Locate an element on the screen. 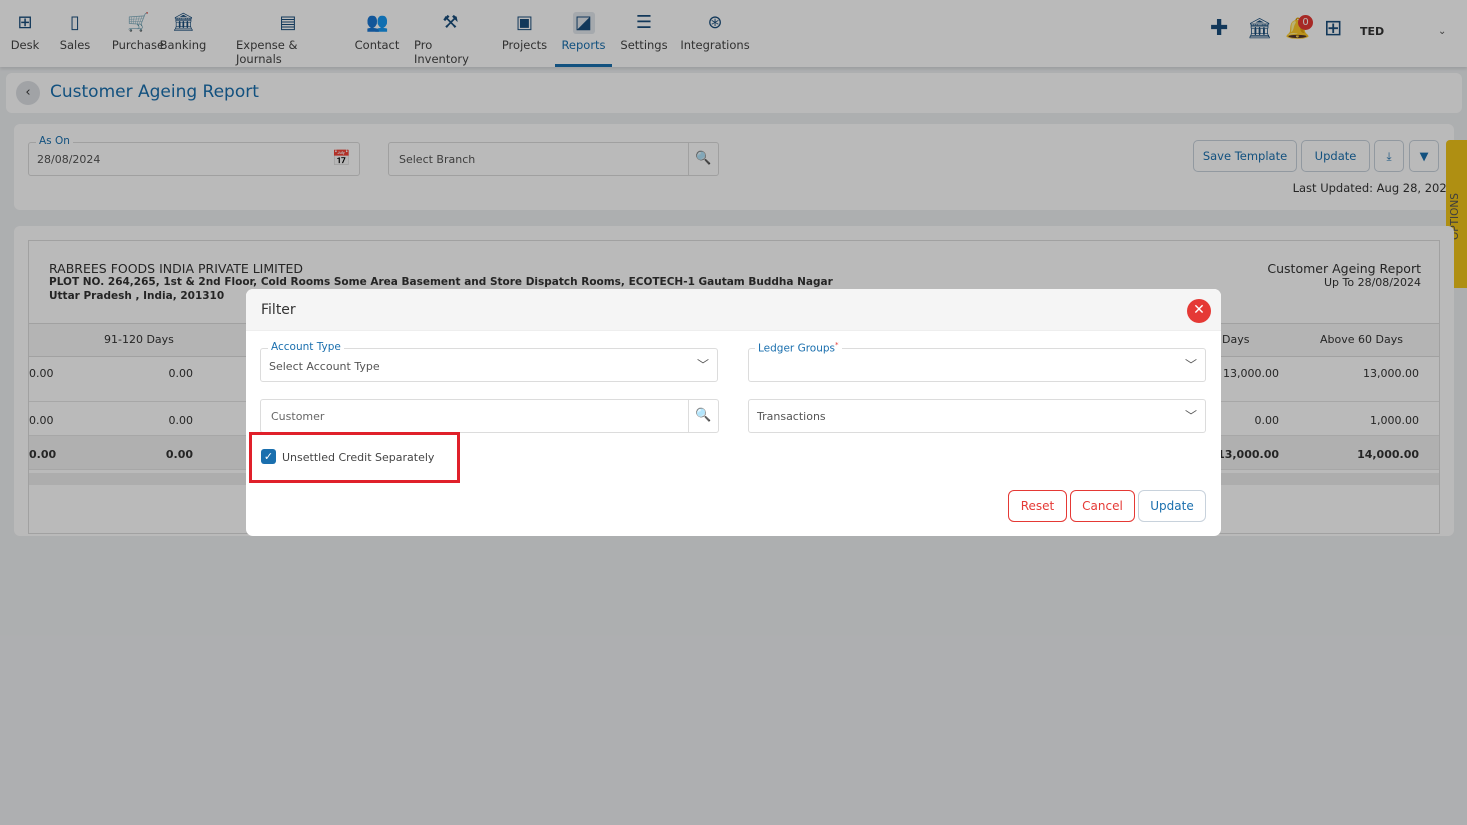 The image size is (1467, 825). reset-button: Reset is located at coordinates (1037, 506).